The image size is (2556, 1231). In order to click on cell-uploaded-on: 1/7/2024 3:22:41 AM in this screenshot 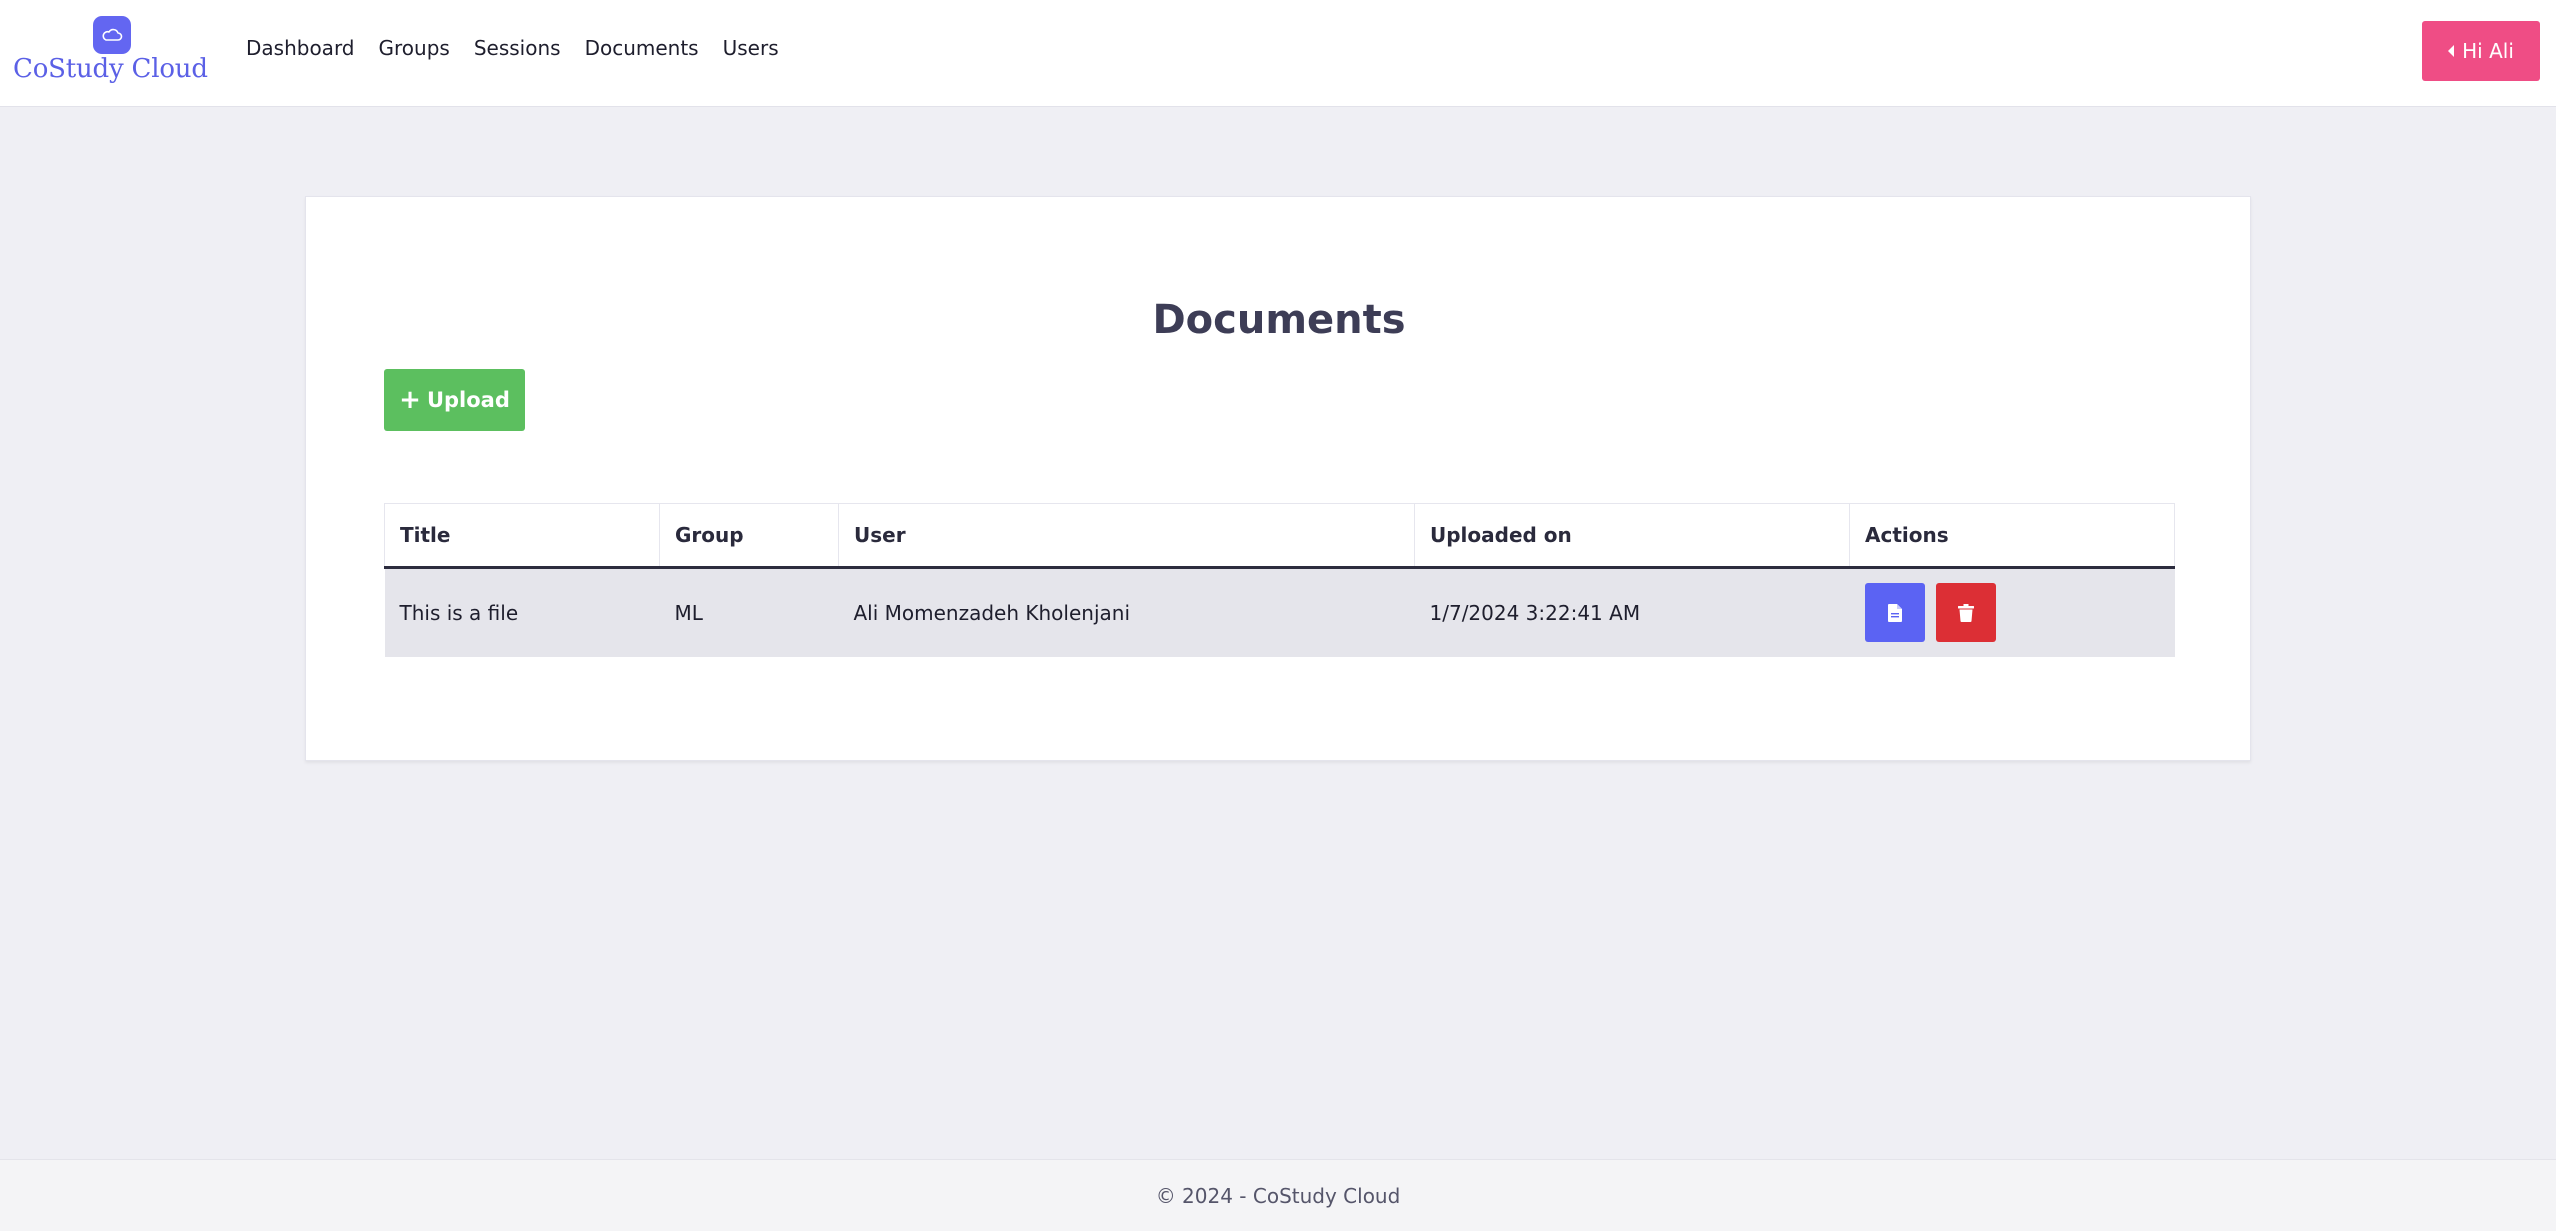, I will do `click(1632, 612)`.